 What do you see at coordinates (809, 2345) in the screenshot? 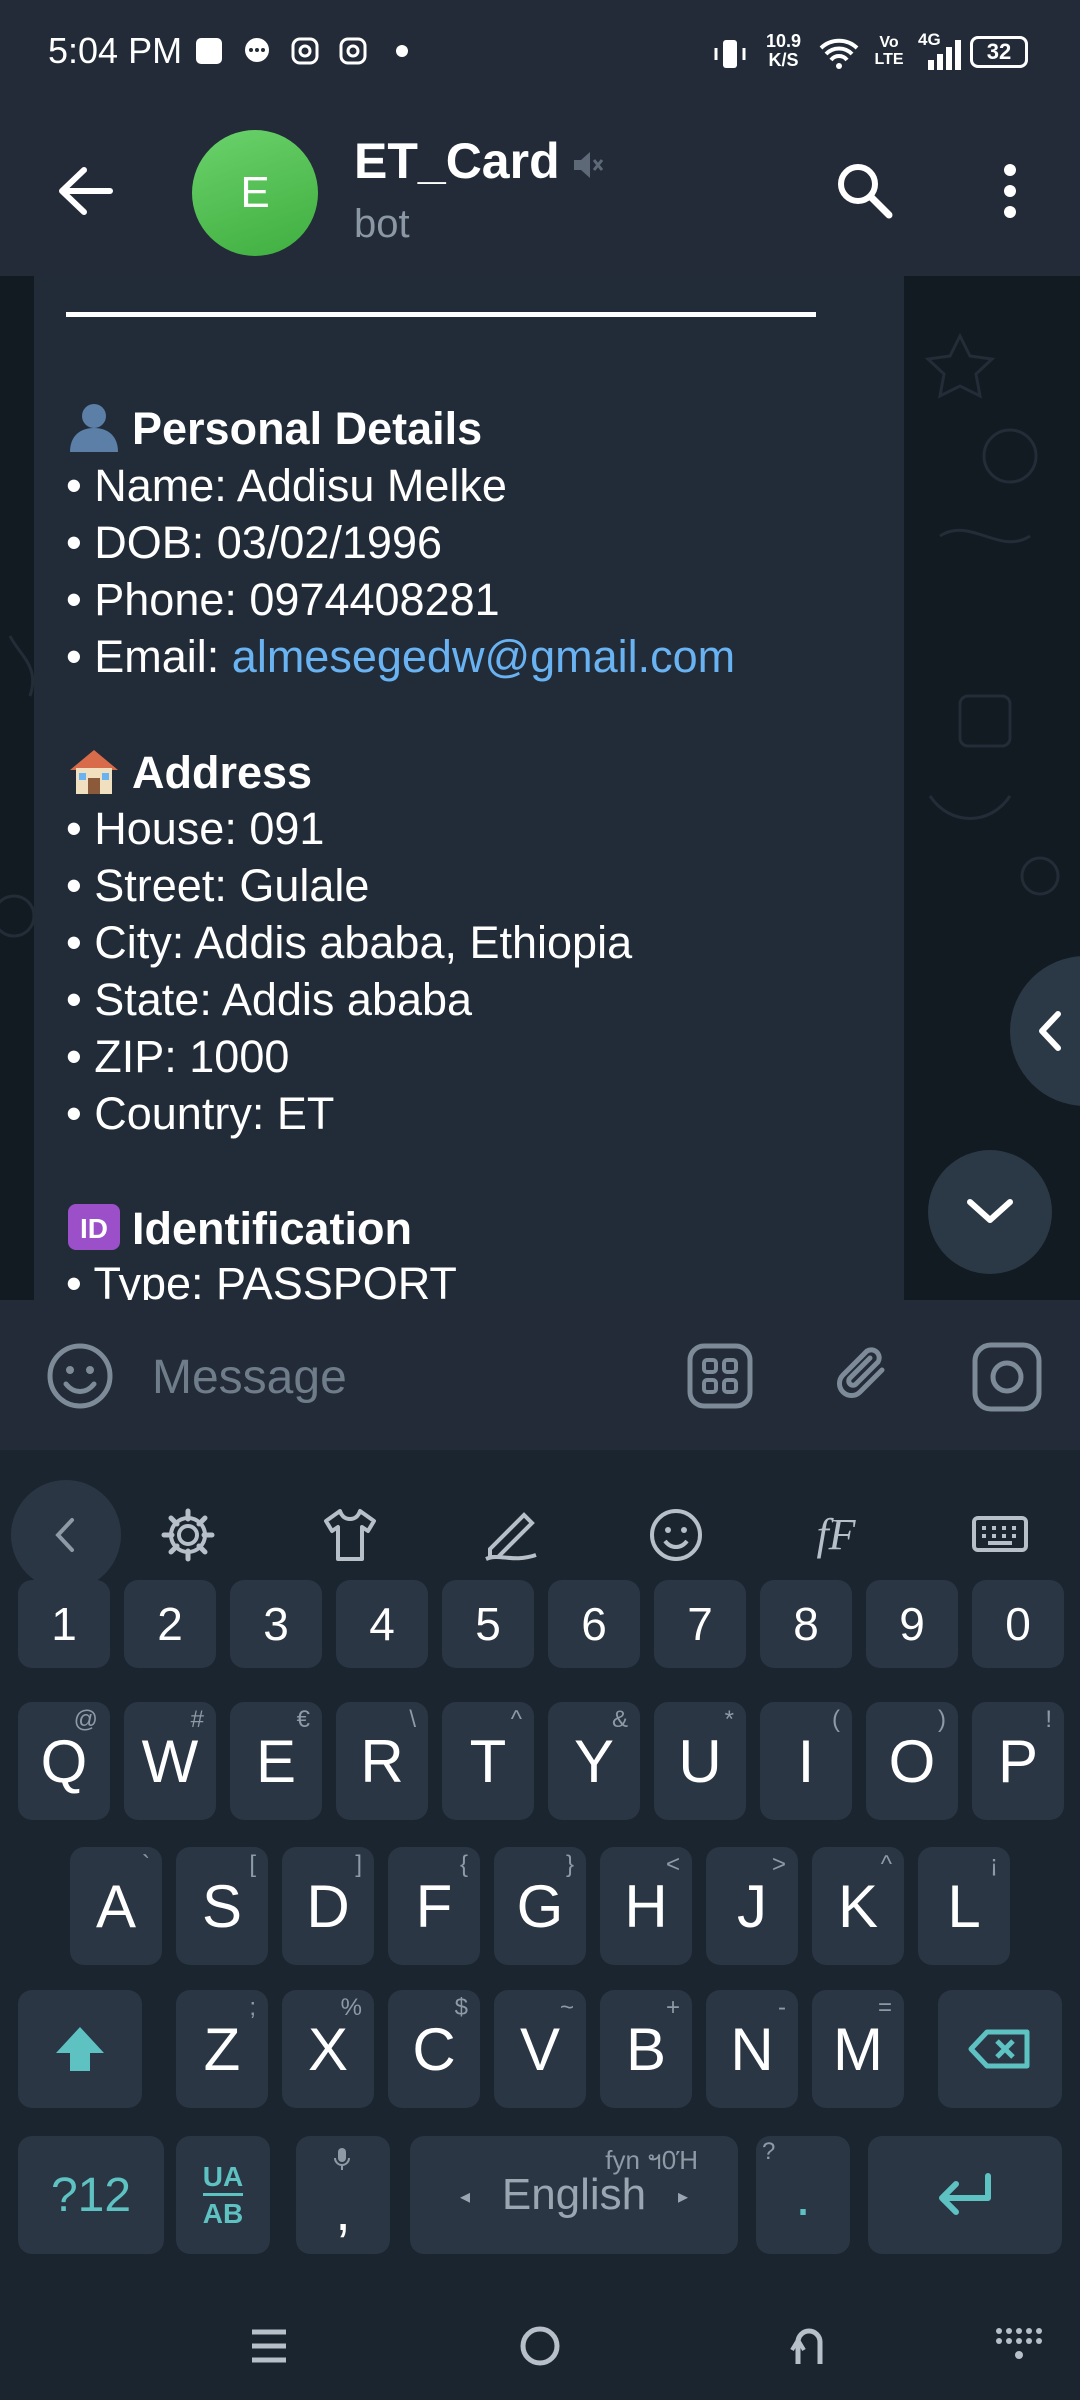
I see `back-gesture-icon` at bounding box center [809, 2345].